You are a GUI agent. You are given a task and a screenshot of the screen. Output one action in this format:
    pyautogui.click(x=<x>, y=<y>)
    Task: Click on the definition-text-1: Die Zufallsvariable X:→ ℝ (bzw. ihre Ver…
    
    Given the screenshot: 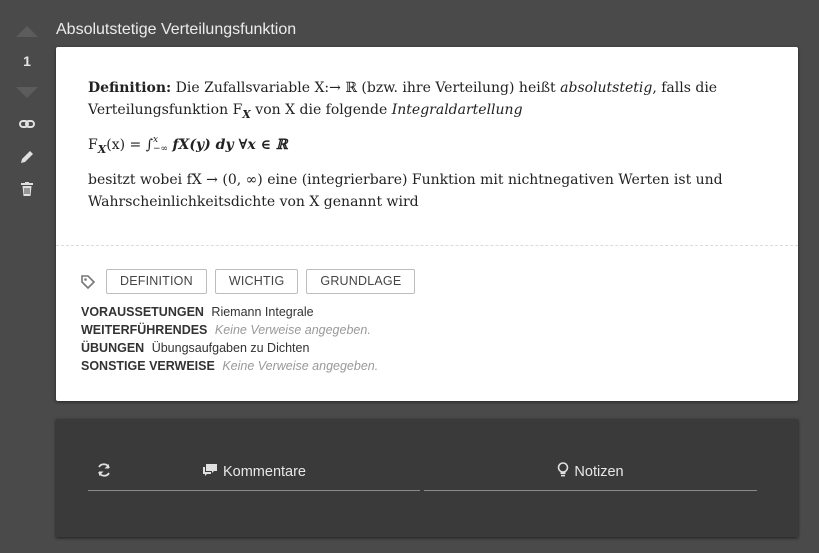 What is the action you would take?
    pyautogui.click(x=365, y=88)
    